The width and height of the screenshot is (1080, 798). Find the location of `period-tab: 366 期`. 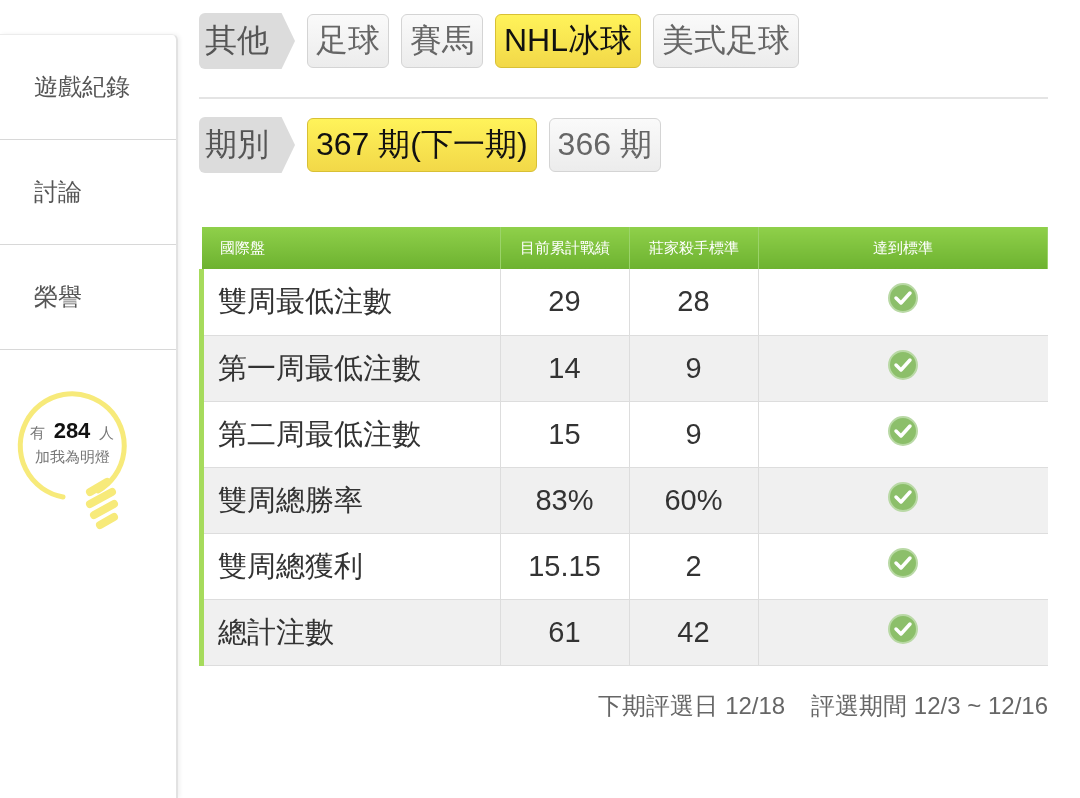

period-tab: 366 期 is located at coordinates (604, 145).